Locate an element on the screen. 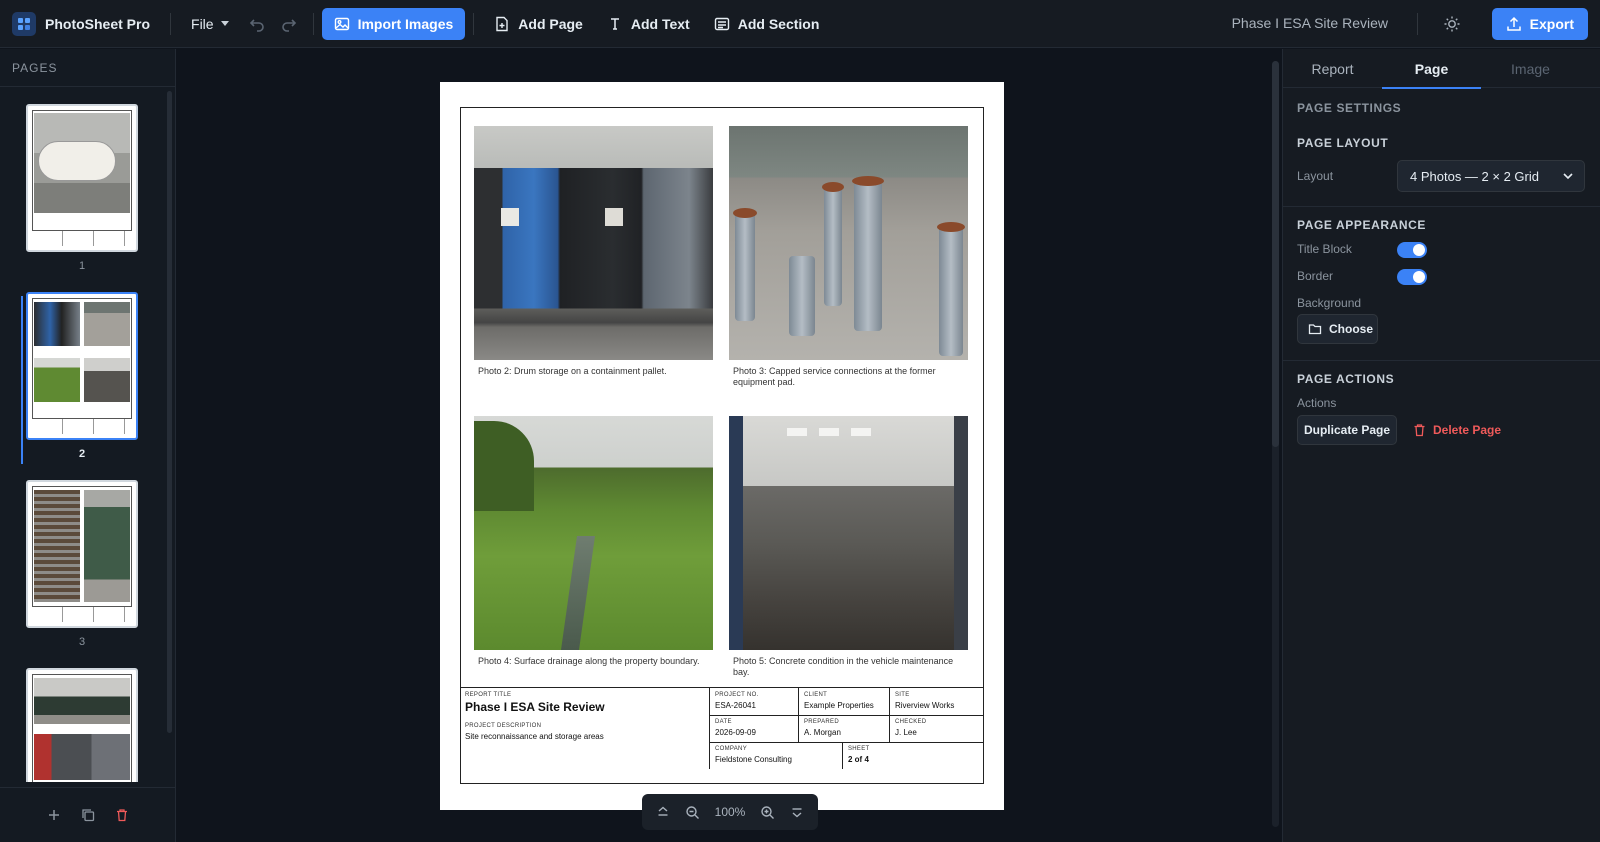 Image resolution: width=1600 pixels, height=842 pixels. sheet-value: 2 of 4 is located at coordinates (858, 759).